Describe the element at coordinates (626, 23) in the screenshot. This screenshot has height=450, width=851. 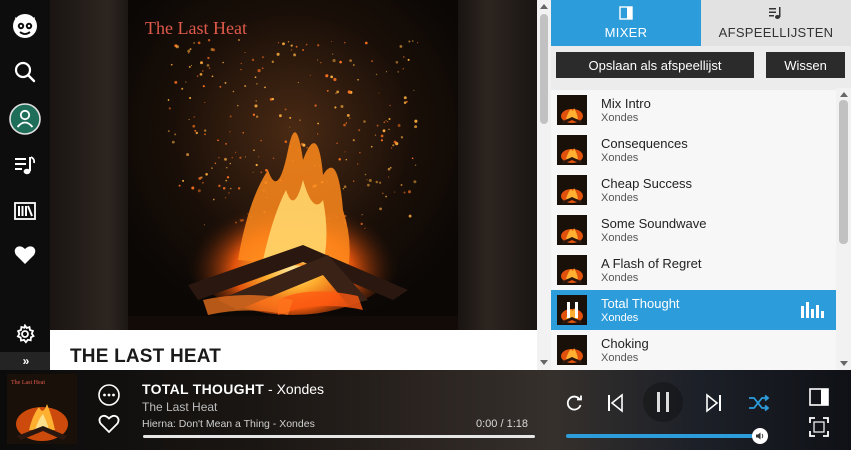
I see `tab-mixer: MIXER` at that location.